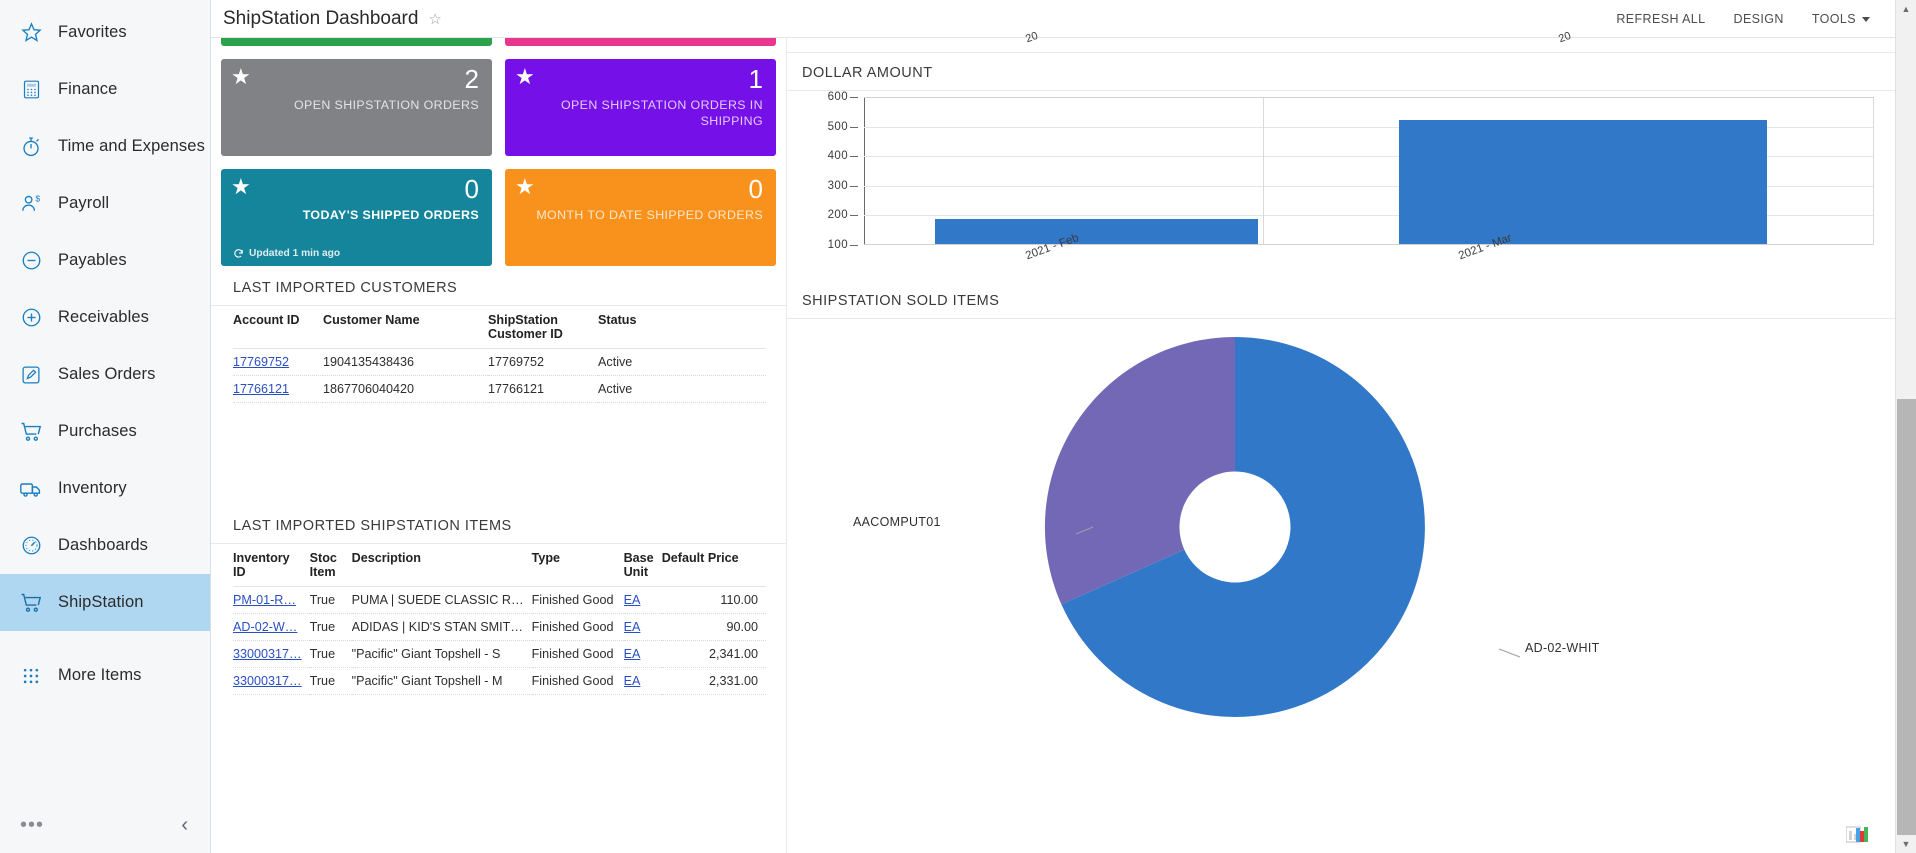  Describe the element at coordinates (32, 825) in the screenshot. I see `ellipsis-icon: •••` at that location.